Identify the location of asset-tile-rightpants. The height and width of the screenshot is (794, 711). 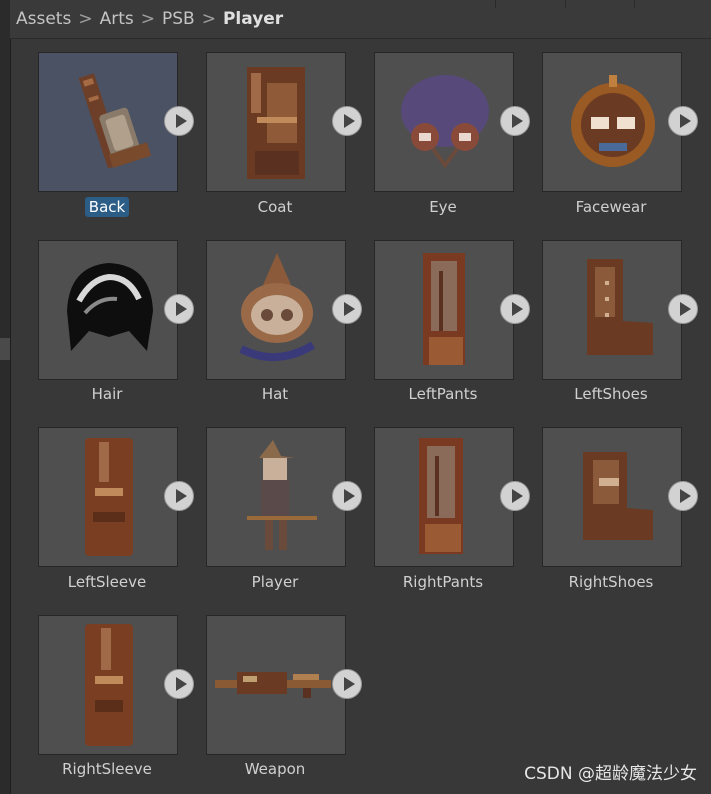
(452, 497).